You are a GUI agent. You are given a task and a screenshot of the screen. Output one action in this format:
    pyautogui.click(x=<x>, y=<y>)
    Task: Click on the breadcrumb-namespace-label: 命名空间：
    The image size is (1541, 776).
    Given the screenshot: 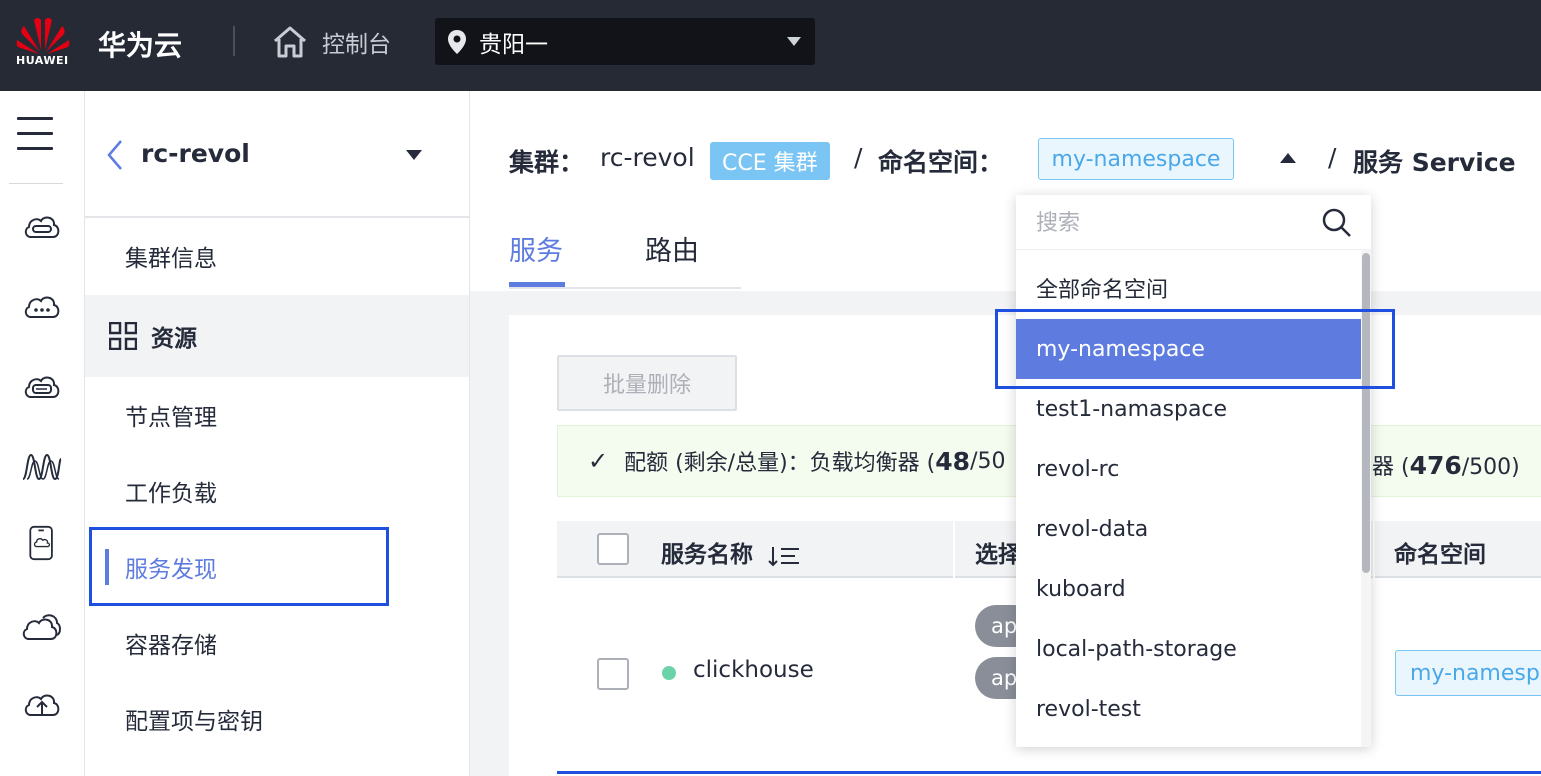 What is the action you would take?
    pyautogui.click(x=941, y=162)
    